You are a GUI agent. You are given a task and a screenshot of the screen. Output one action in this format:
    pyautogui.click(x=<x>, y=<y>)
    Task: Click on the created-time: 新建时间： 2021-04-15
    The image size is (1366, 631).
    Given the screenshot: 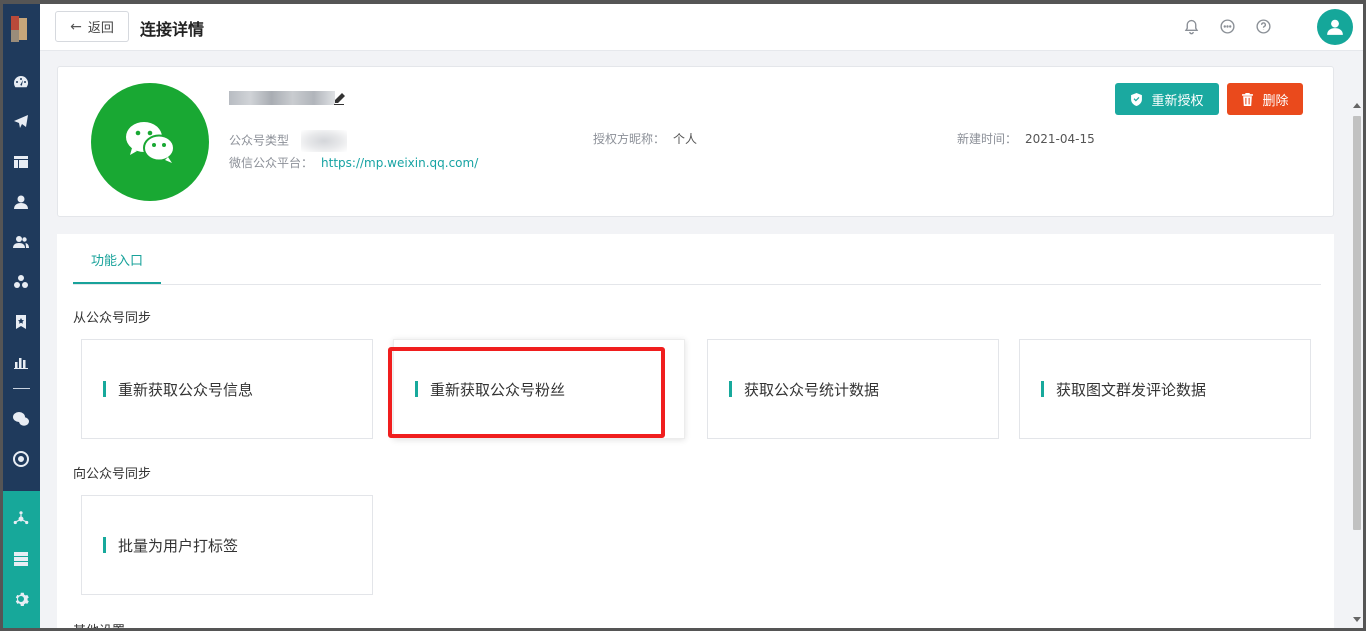 What is the action you would take?
    pyautogui.click(x=1026, y=138)
    